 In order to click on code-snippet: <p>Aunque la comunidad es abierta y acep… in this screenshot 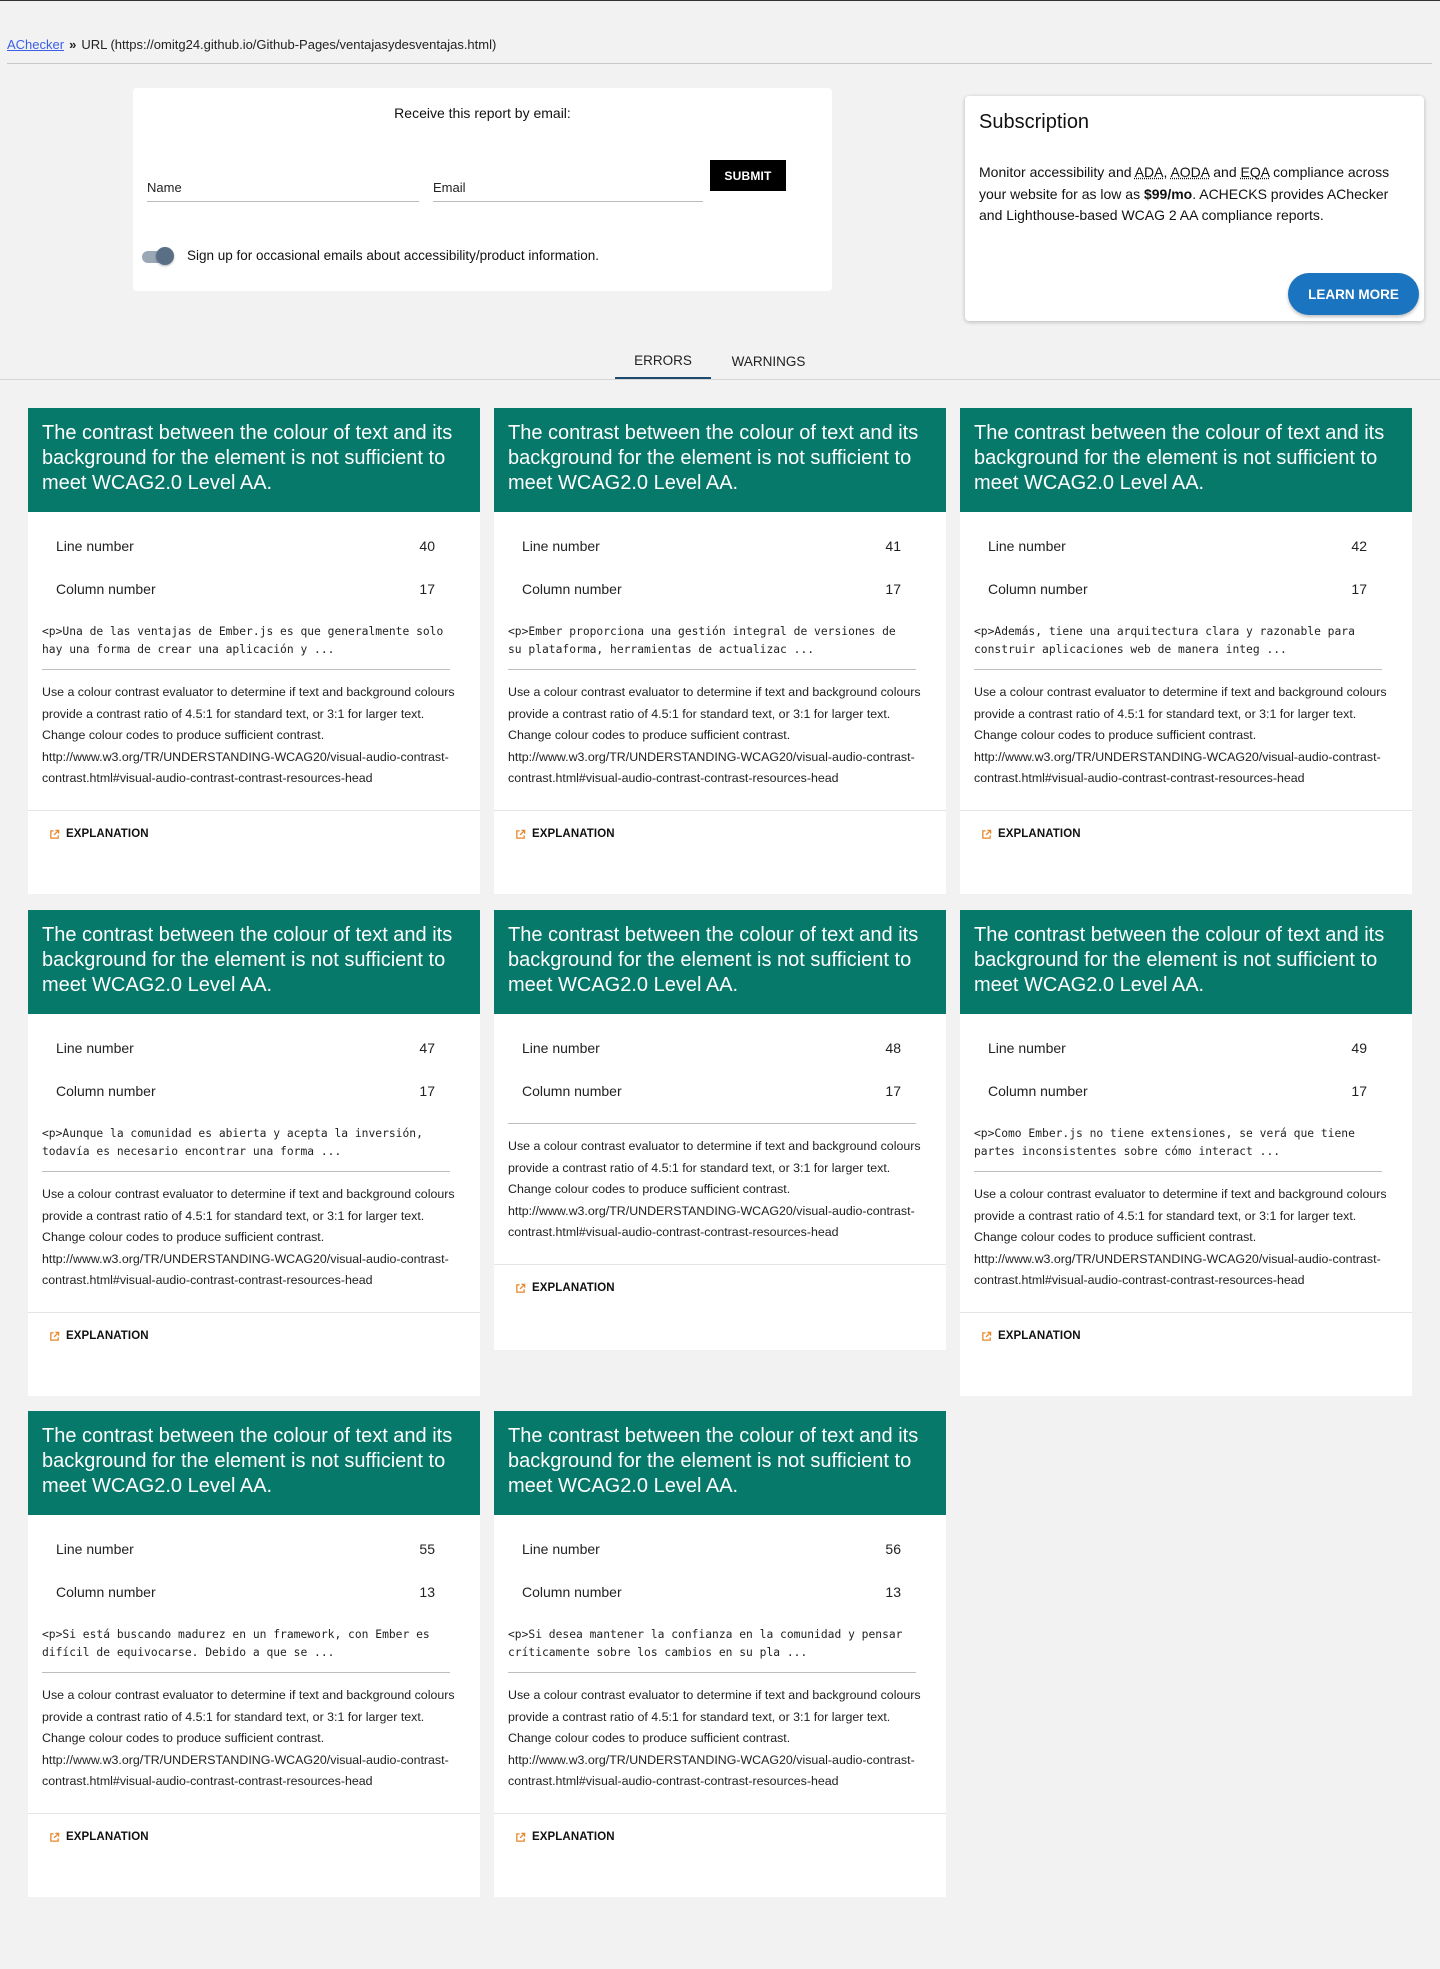, I will do `click(246, 1143)`.